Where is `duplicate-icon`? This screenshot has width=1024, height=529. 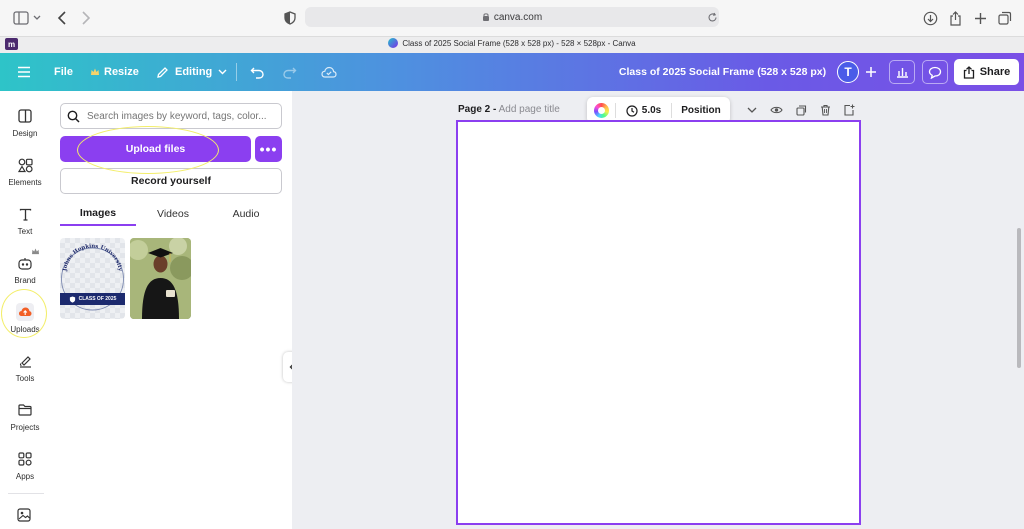 duplicate-icon is located at coordinates (800, 110).